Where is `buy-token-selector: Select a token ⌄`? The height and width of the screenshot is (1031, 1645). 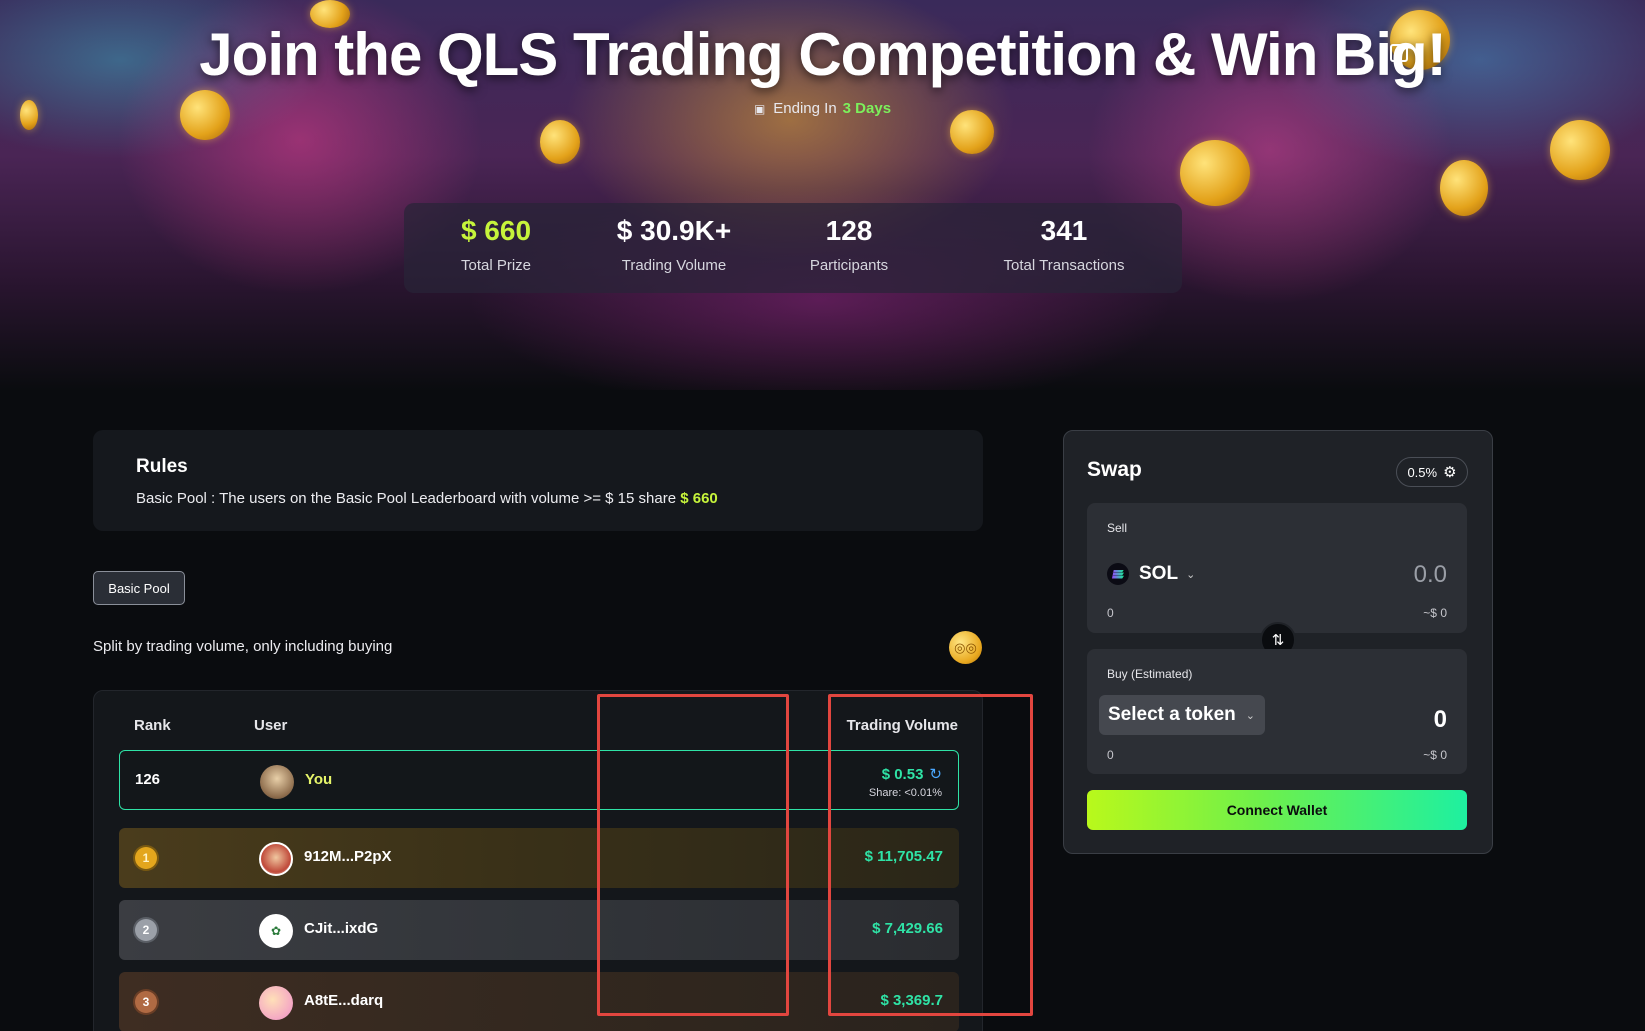 buy-token-selector: Select a token ⌄ is located at coordinates (1182, 715).